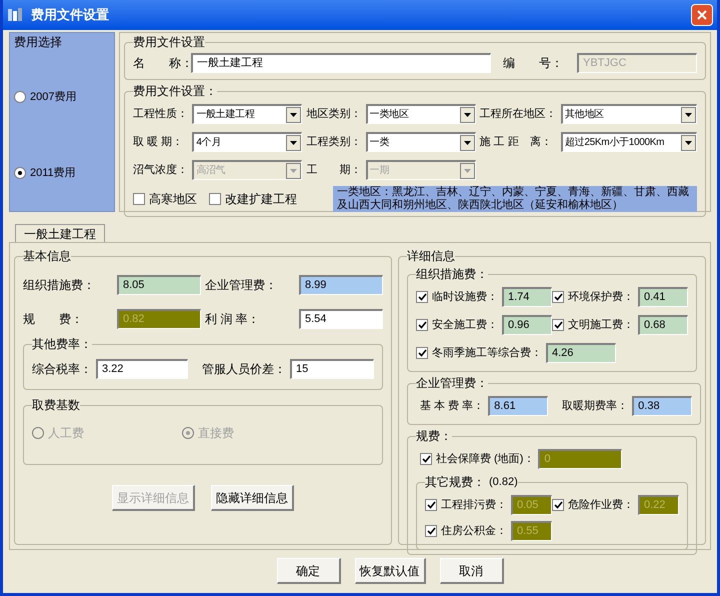 The image size is (720, 596). I want to click on text-field: 4.26, so click(581, 353).